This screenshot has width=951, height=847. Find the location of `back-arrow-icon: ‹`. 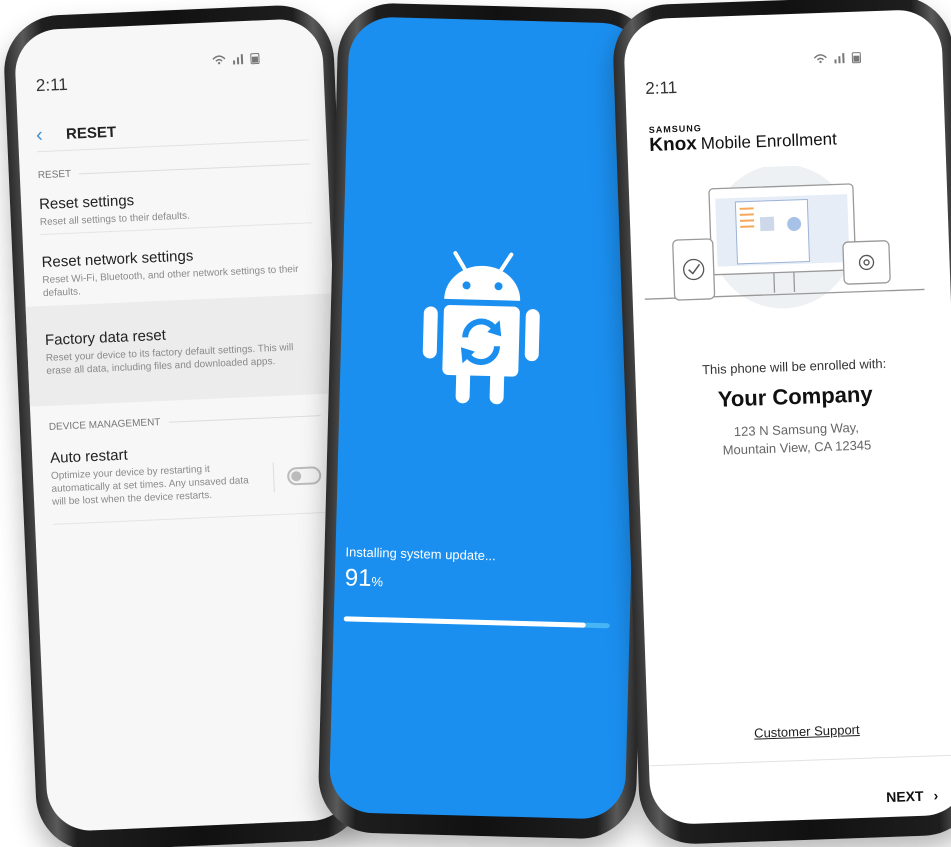

back-arrow-icon: ‹ is located at coordinates (51, 135).